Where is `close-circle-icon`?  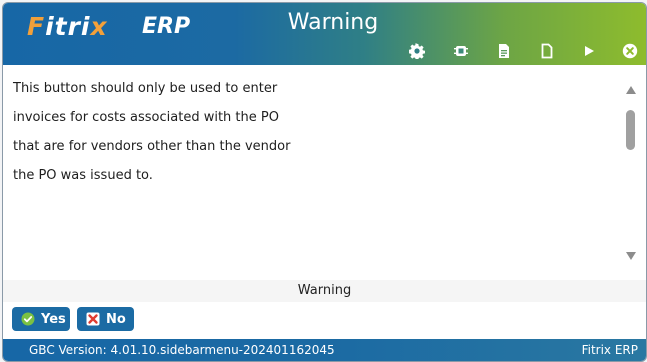 close-circle-icon is located at coordinates (630, 51).